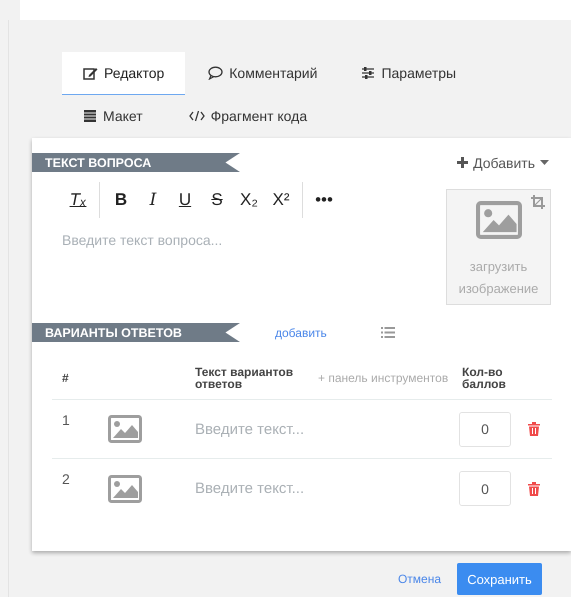 The height and width of the screenshot is (597, 571). Describe the element at coordinates (503, 162) in the screenshot. I see `add-menu-button: Добавить` at that location.